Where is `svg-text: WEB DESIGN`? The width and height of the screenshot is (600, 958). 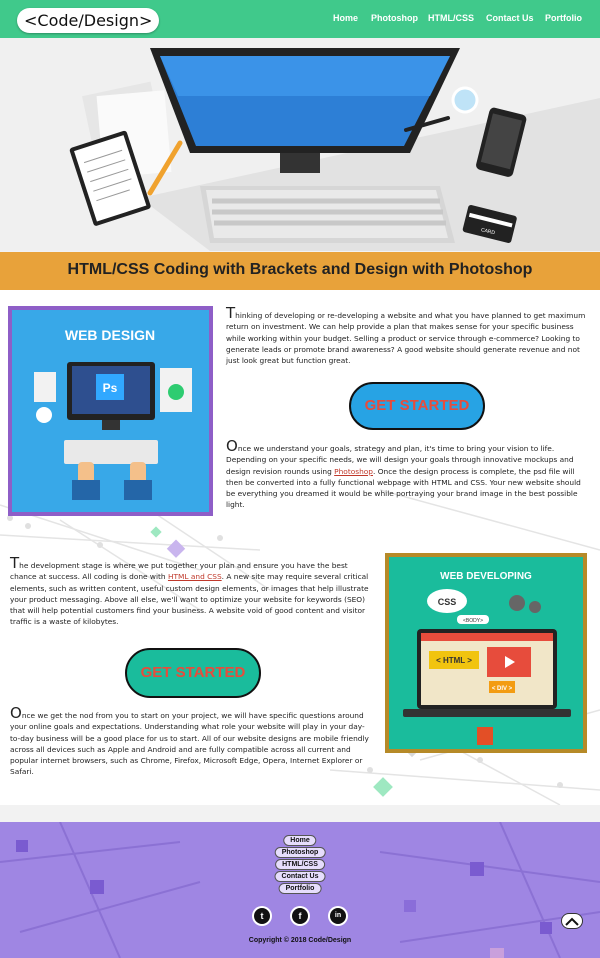 svg-text: WEB DESIGN is located at coordinates (110, 335).